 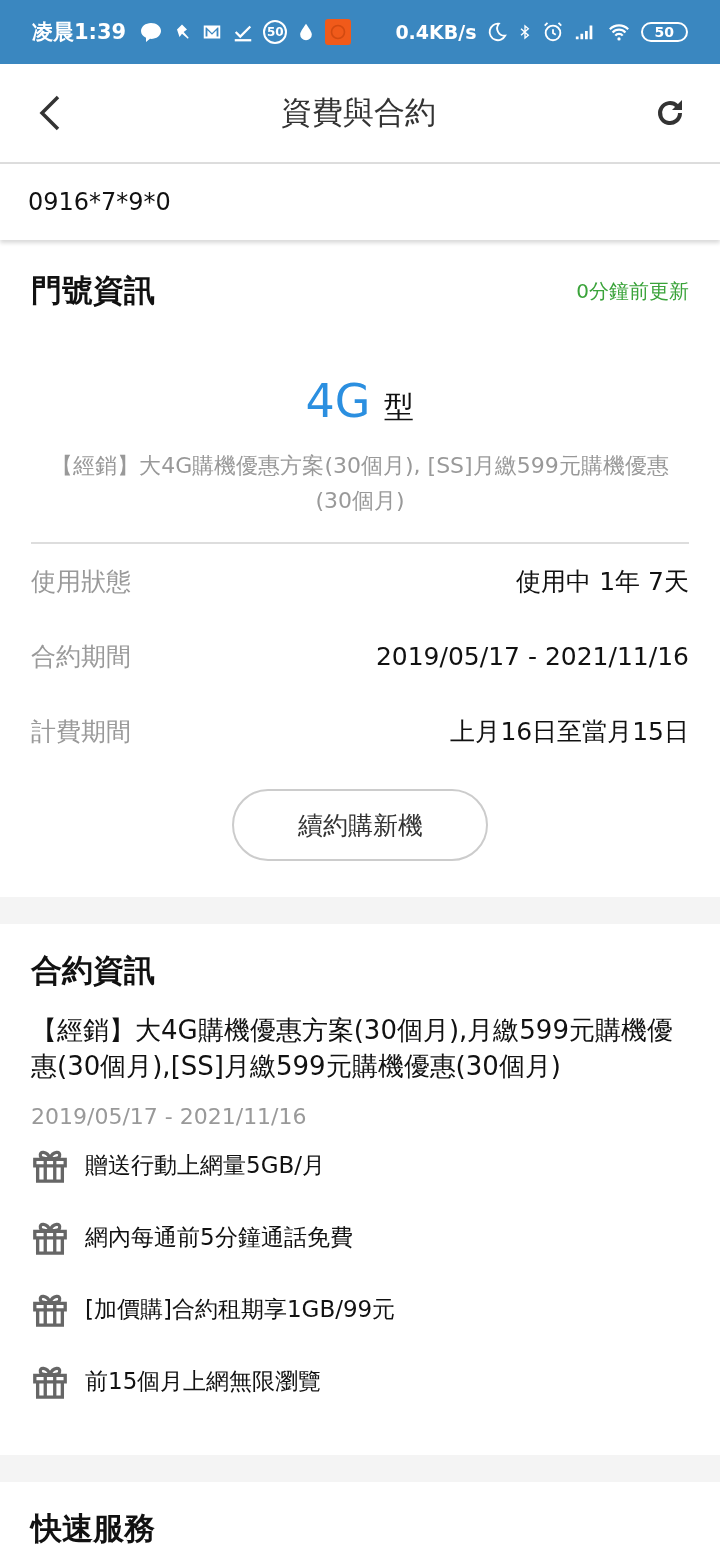 I want to click on section-title: 合約資訊, so click(x=93, y=970).